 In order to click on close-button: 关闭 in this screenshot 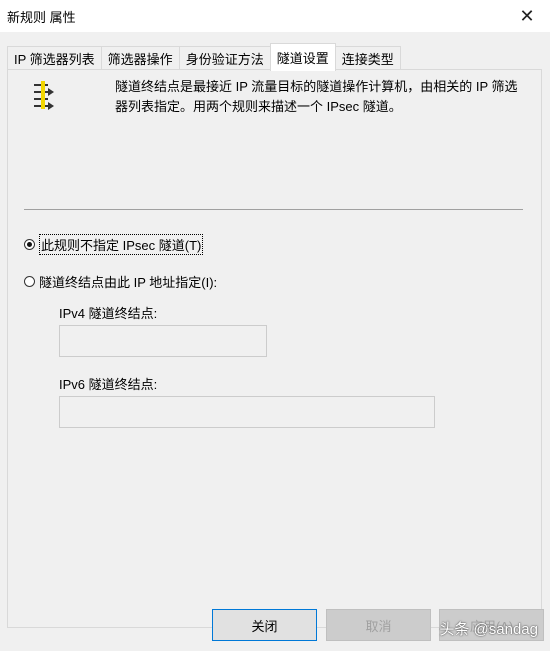, I will do `click(264, 625)`.